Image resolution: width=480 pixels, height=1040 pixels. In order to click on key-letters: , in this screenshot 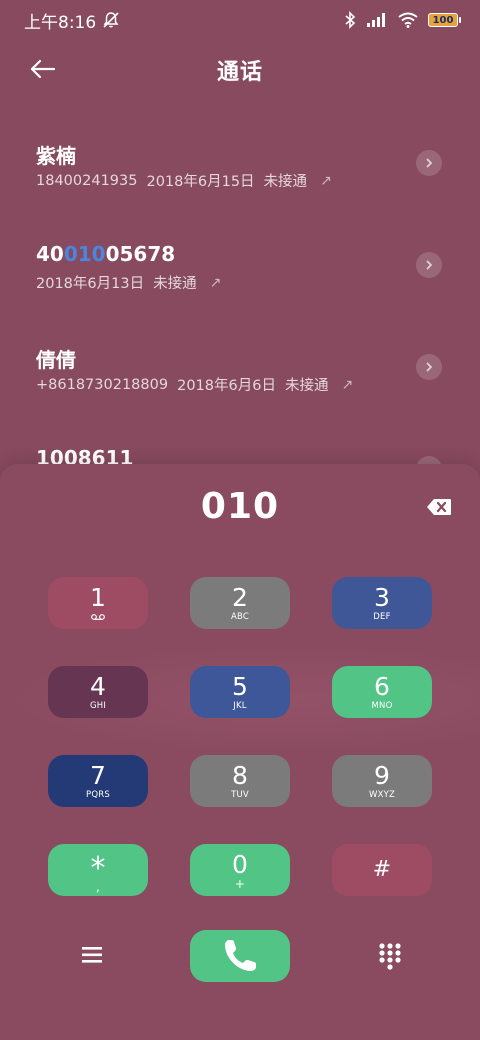, I will do `click(97, 886)`.